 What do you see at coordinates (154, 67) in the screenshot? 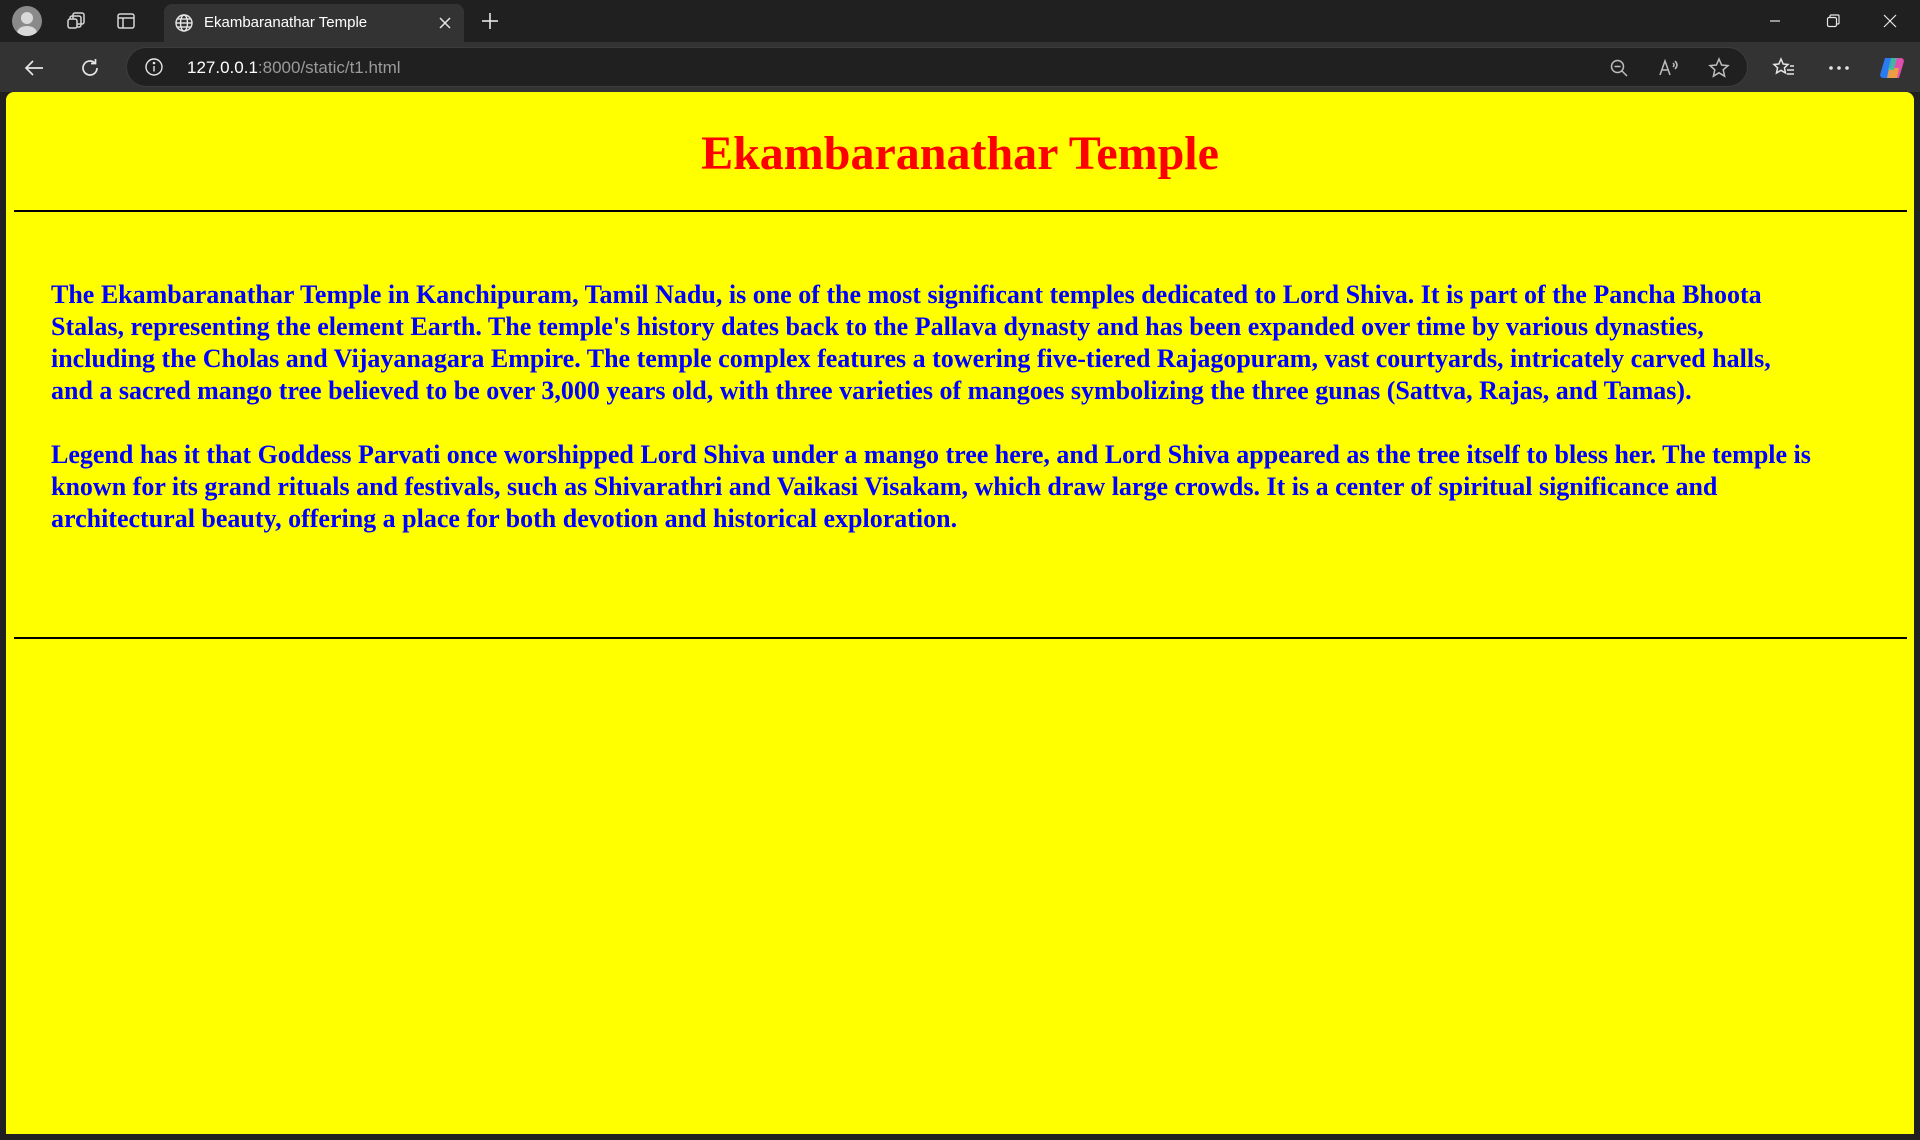
I see `site-info-icon` at bounding box center [154, 67].